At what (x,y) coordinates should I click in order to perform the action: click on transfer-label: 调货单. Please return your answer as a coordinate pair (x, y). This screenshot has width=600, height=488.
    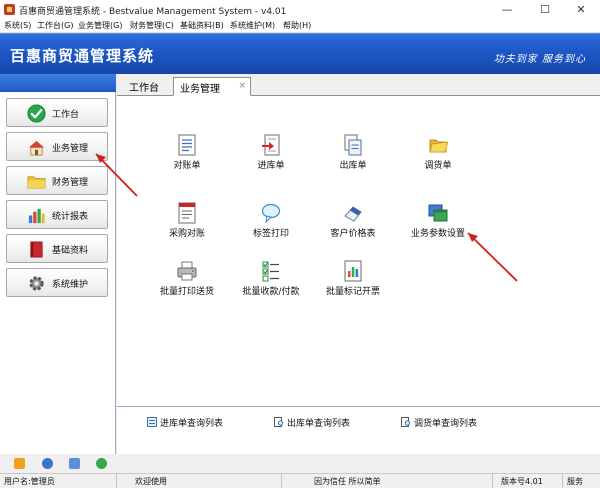
    Looking at the image, I should click on (438, 166).